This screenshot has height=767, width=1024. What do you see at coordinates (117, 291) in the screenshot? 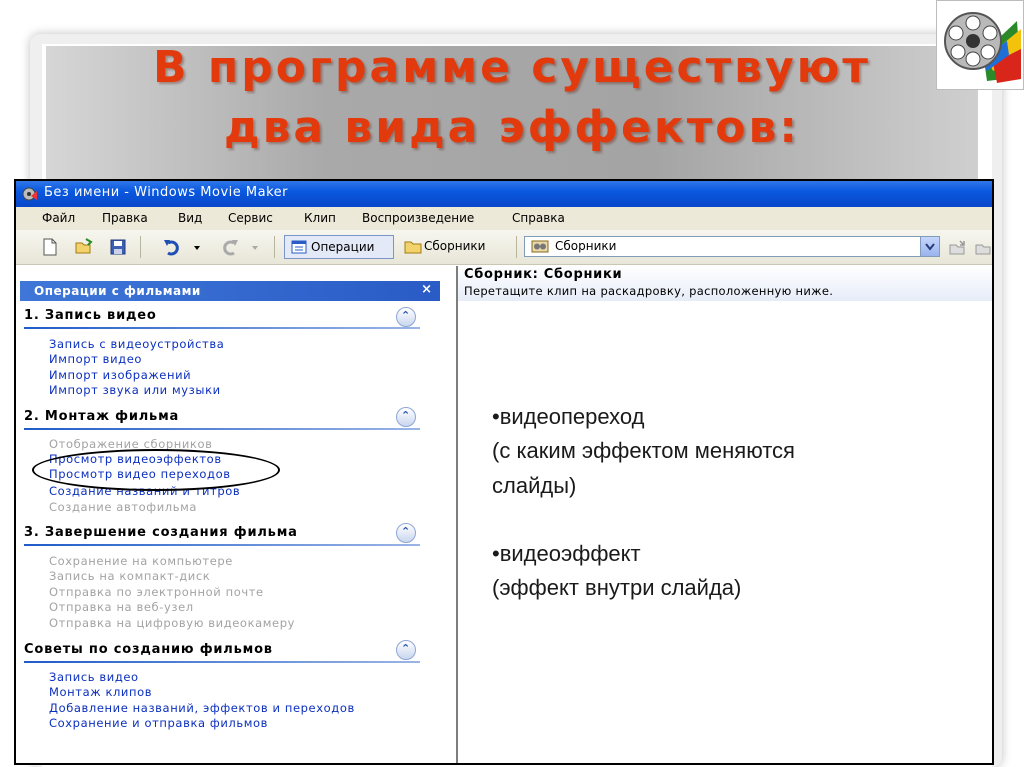
I see `movie-tasks-title: Операции с фильмами` at bounding box center [117, 291].